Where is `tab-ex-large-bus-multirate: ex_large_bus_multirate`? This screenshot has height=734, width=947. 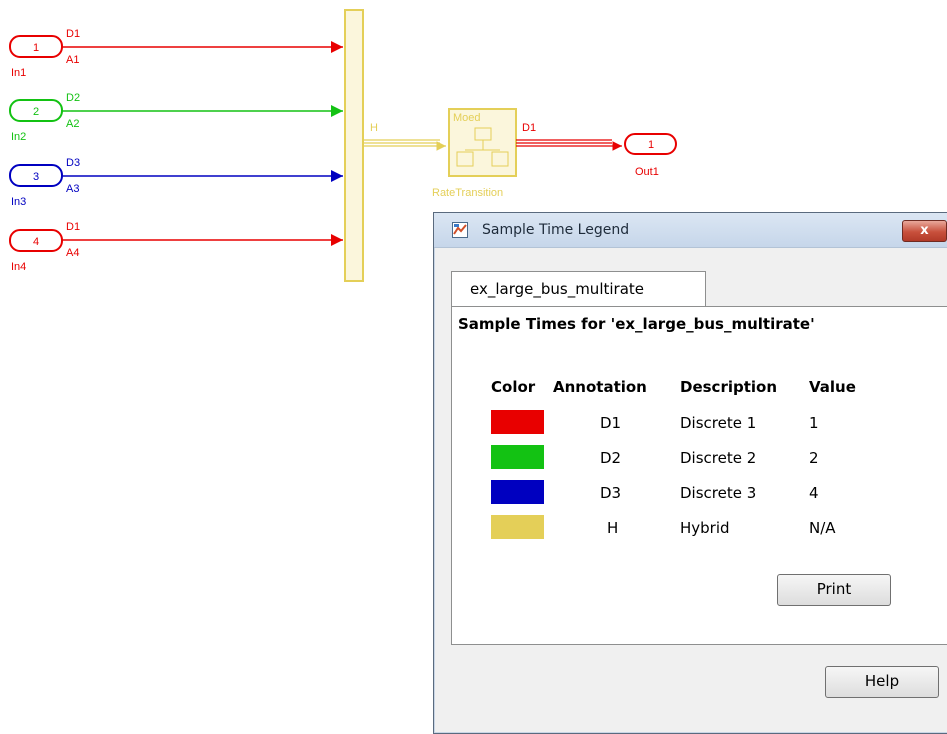 tab-ex-large-bus-multirate: ex_large_bus_multirate is located at coordinates (578, 289).